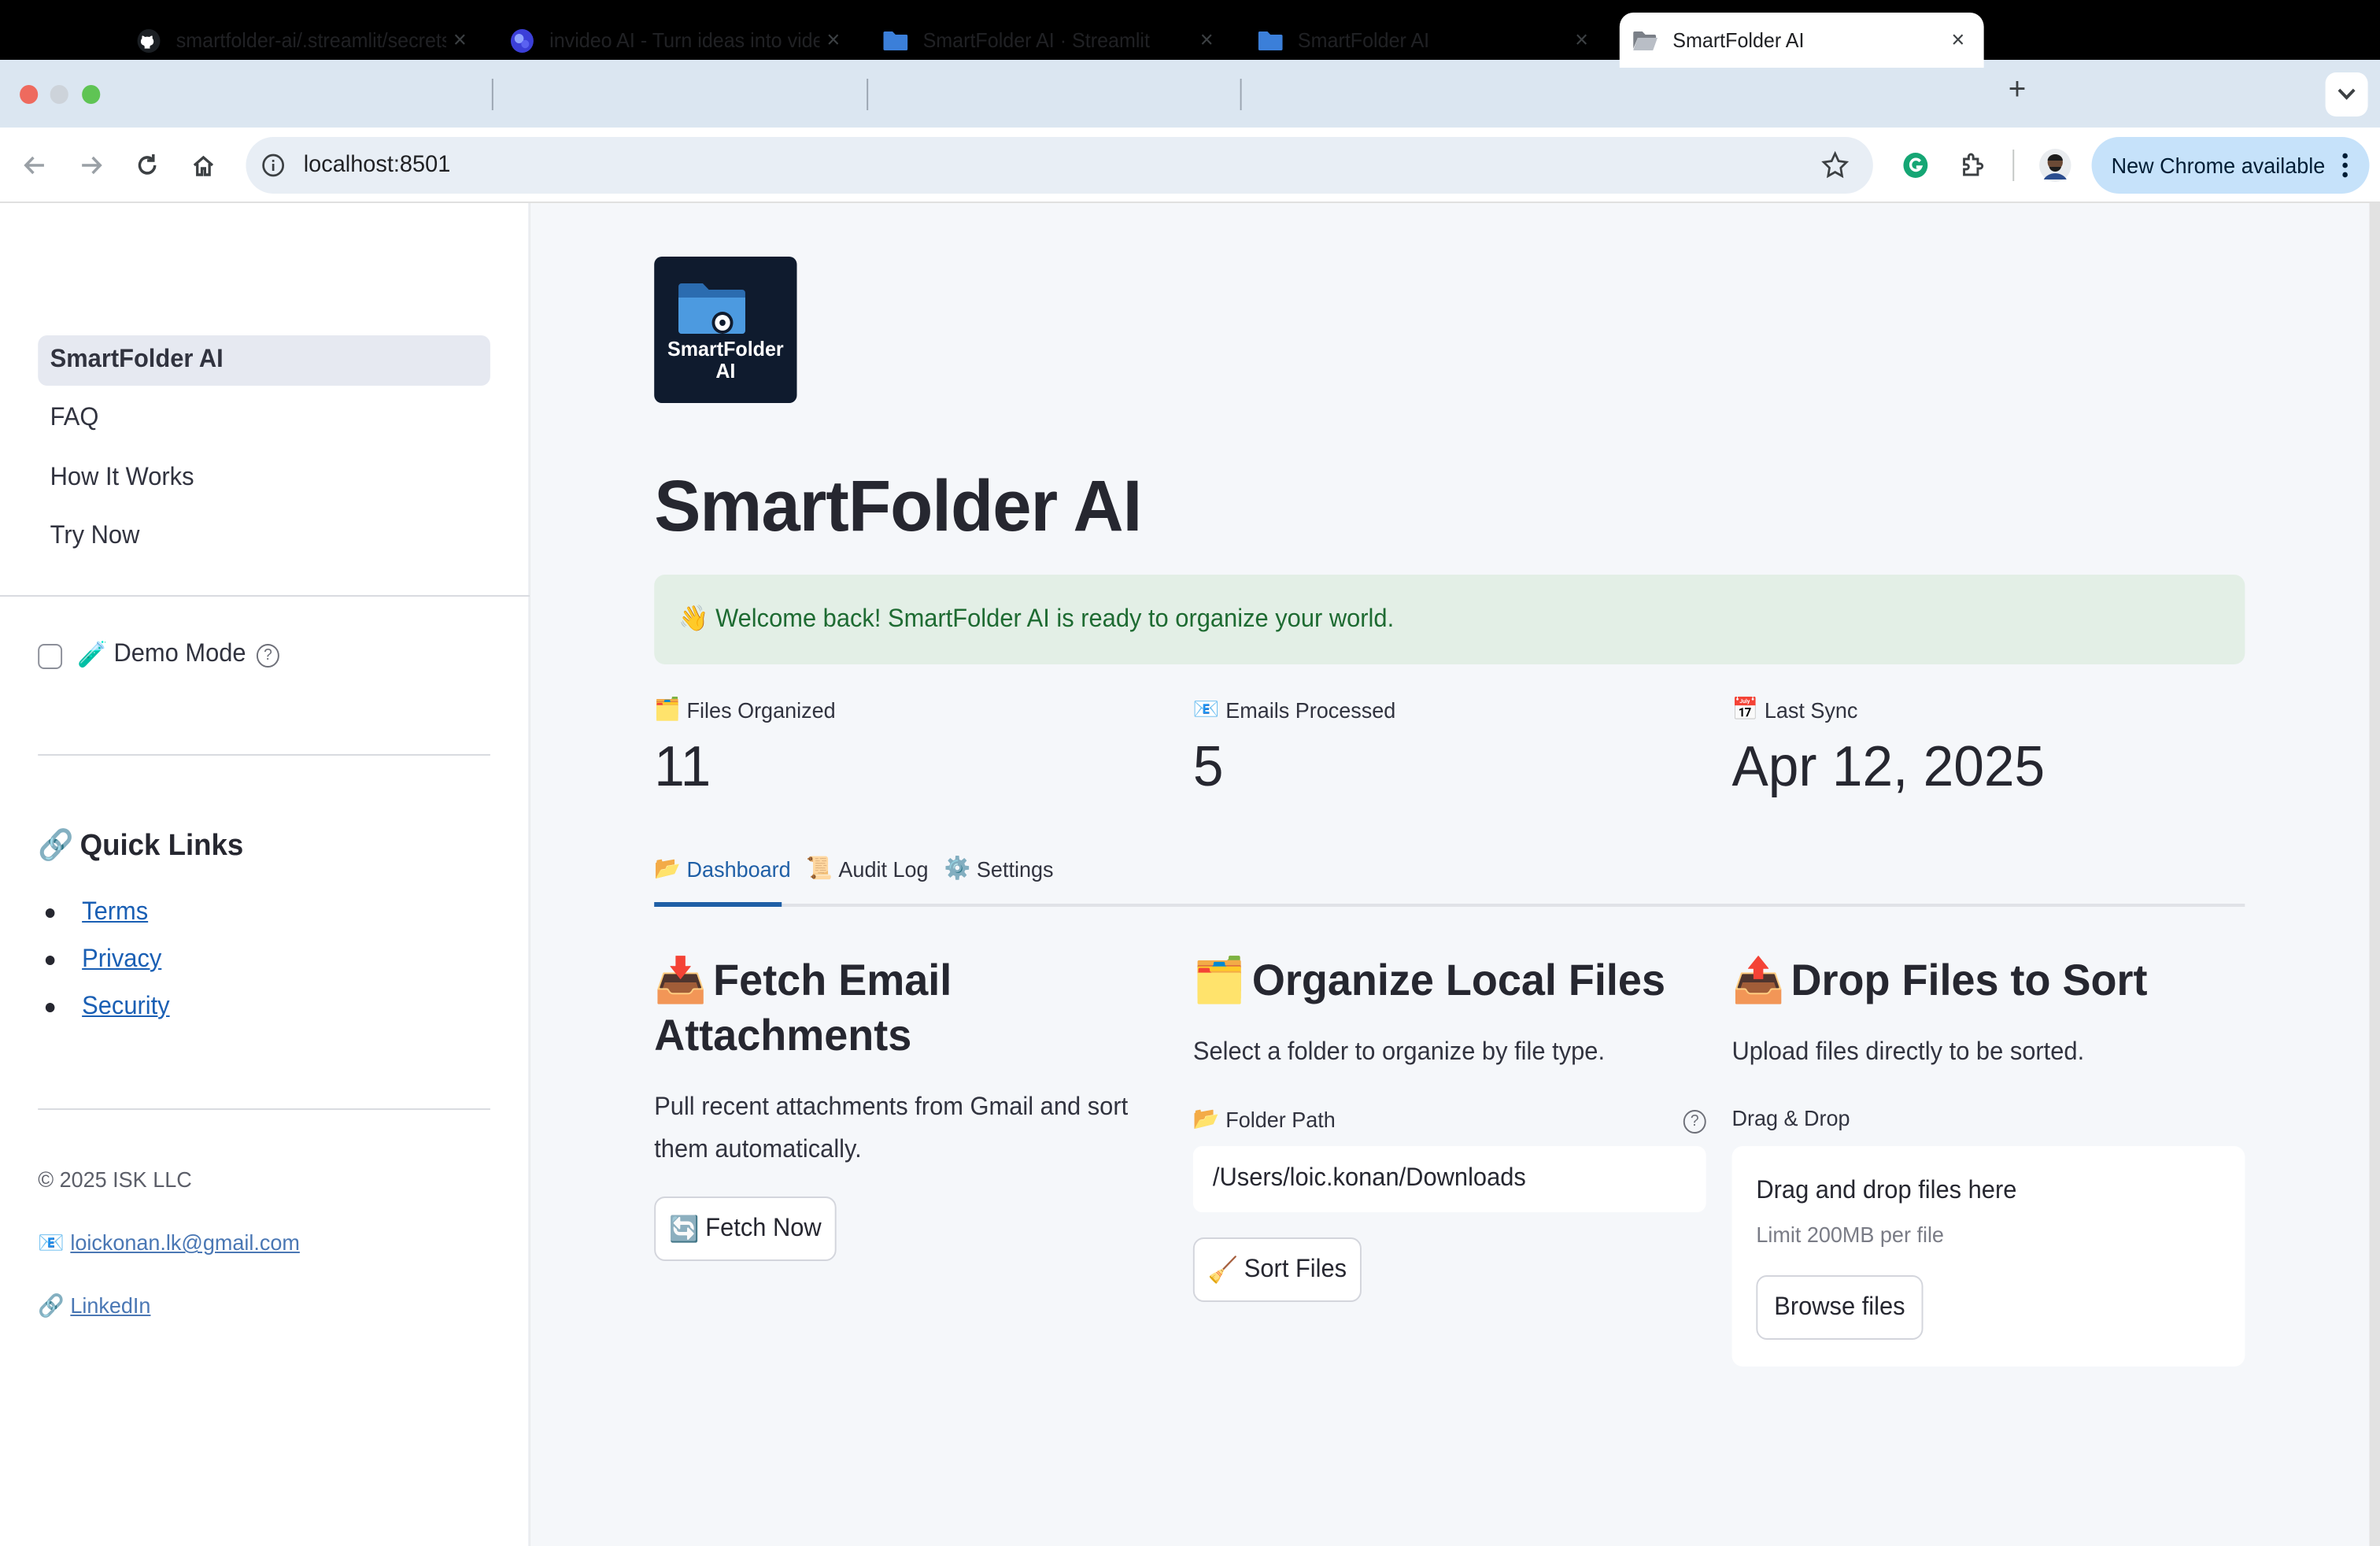  Describe the element at coordinates (725, 349) in the screenshot. I see `logo-text-line1: SmartFolder` at that location.